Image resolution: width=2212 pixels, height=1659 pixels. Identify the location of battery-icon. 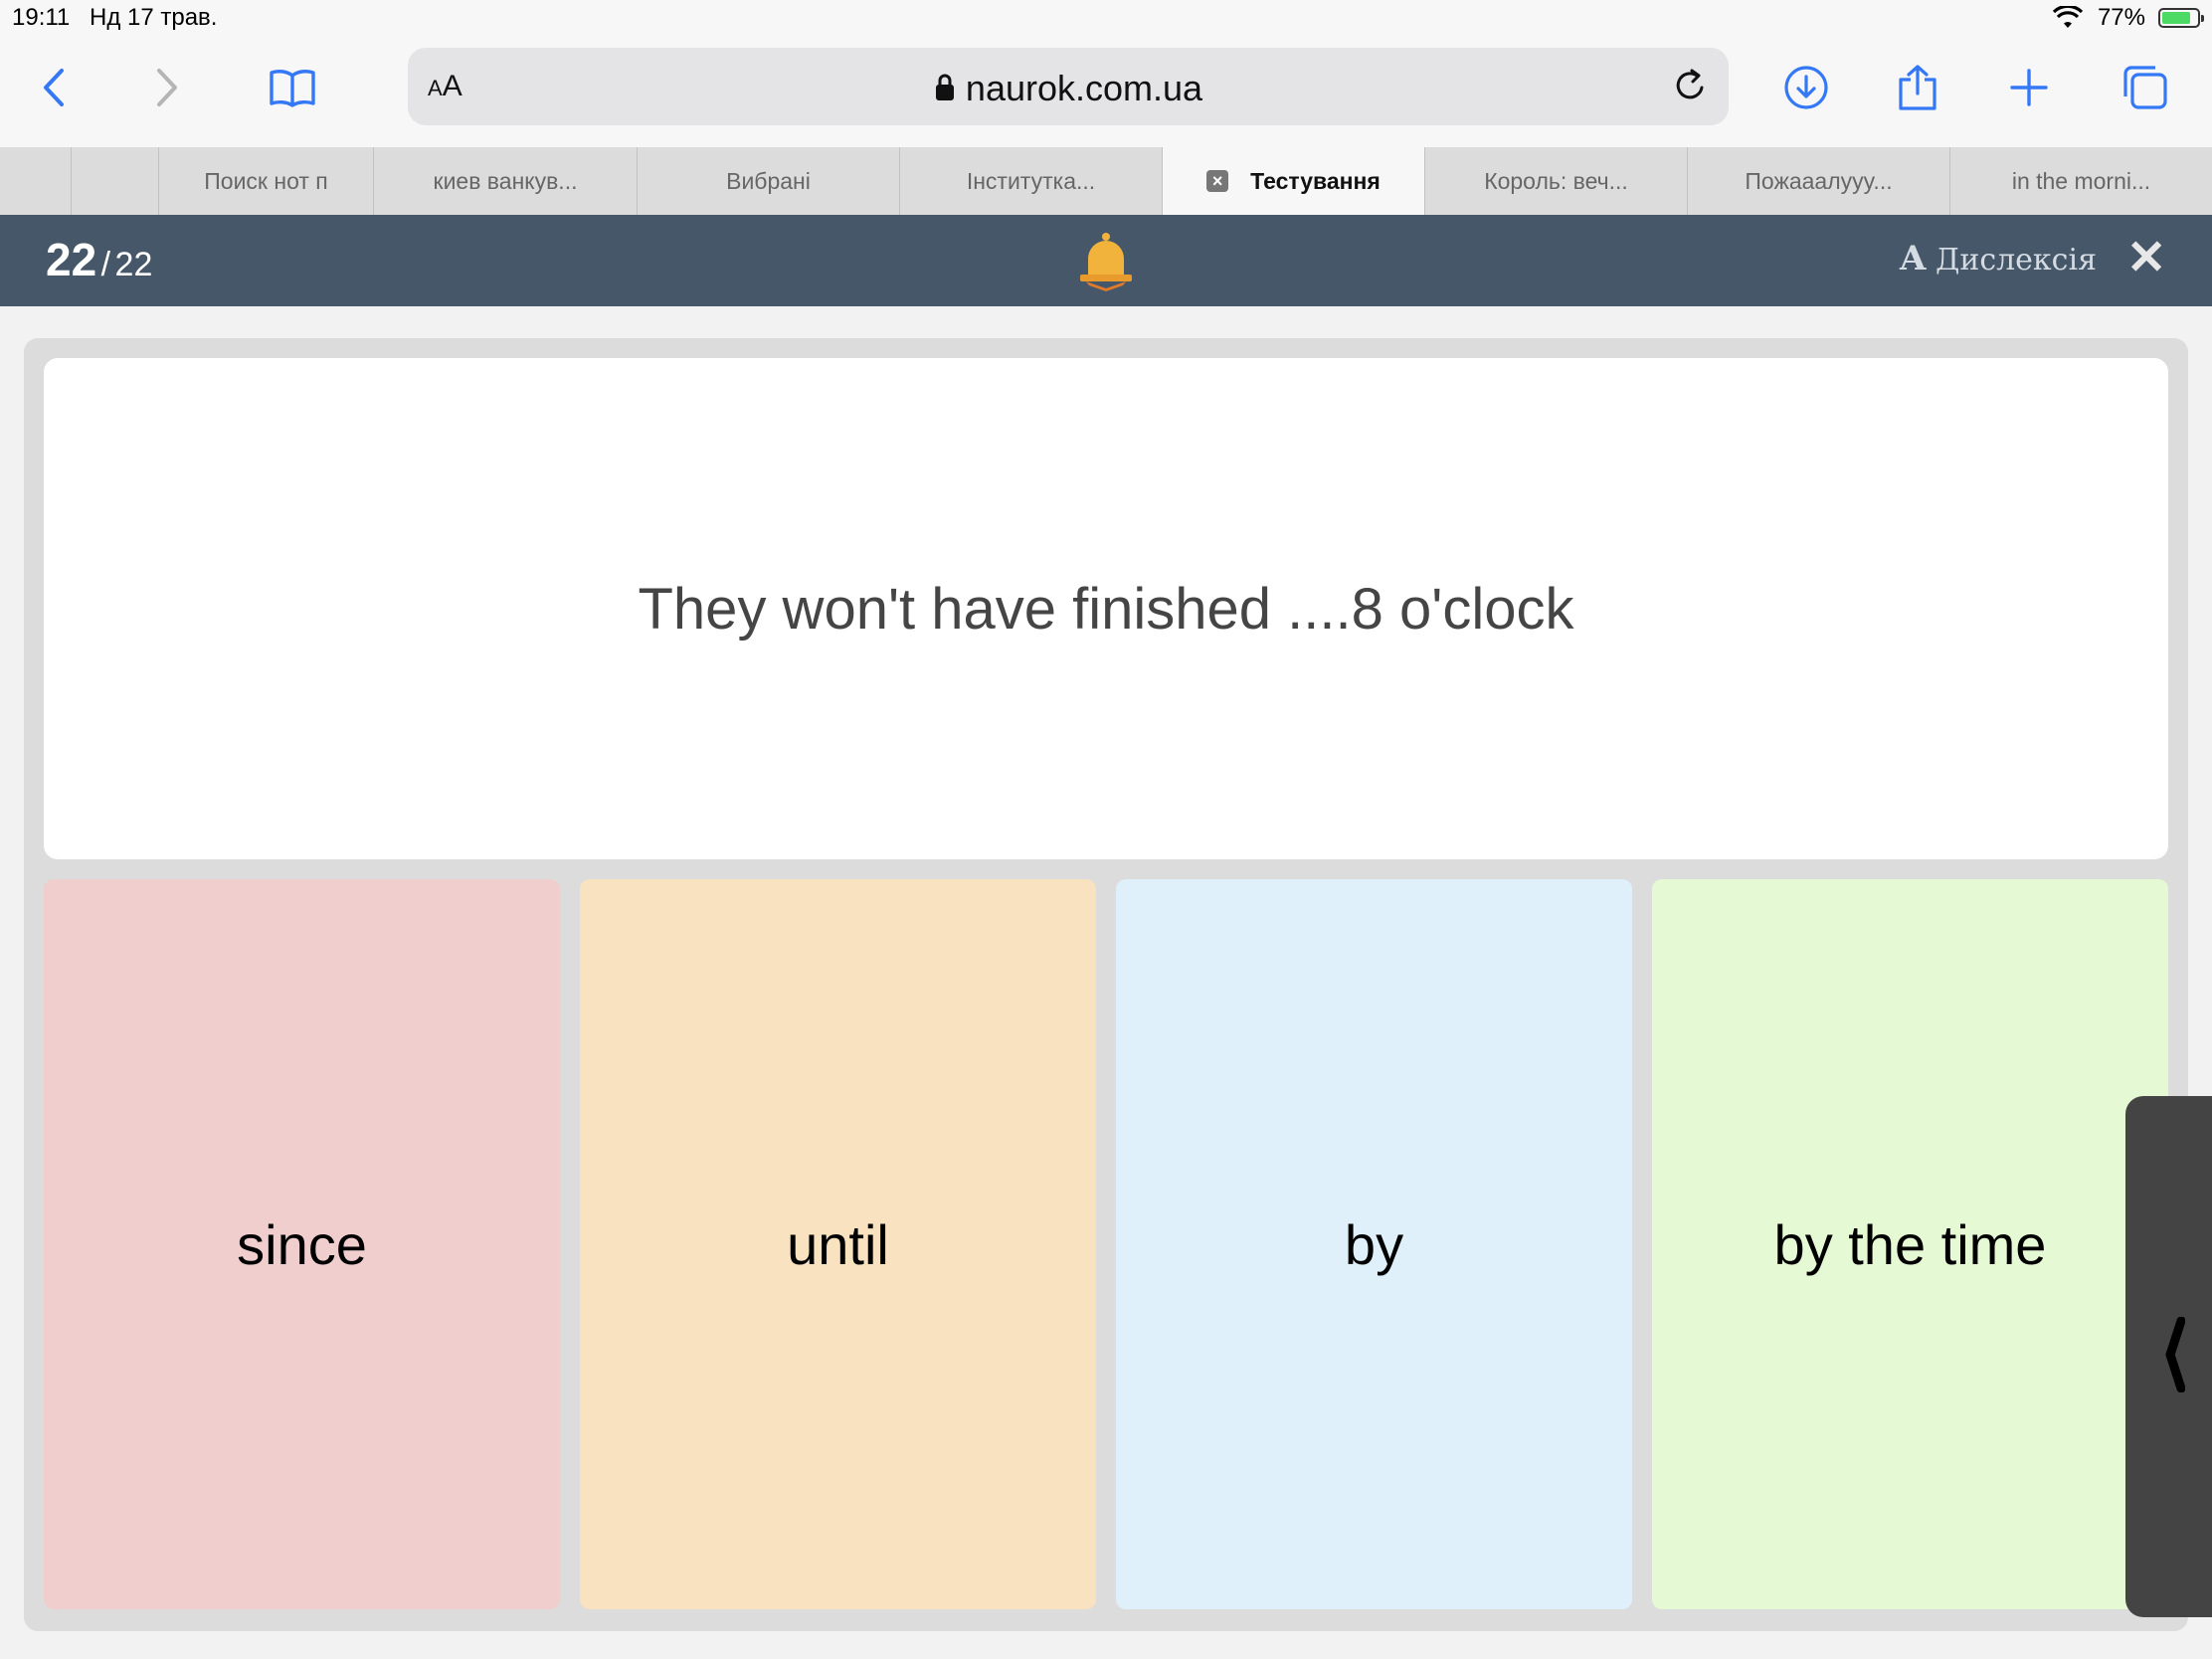
(2181, 18).